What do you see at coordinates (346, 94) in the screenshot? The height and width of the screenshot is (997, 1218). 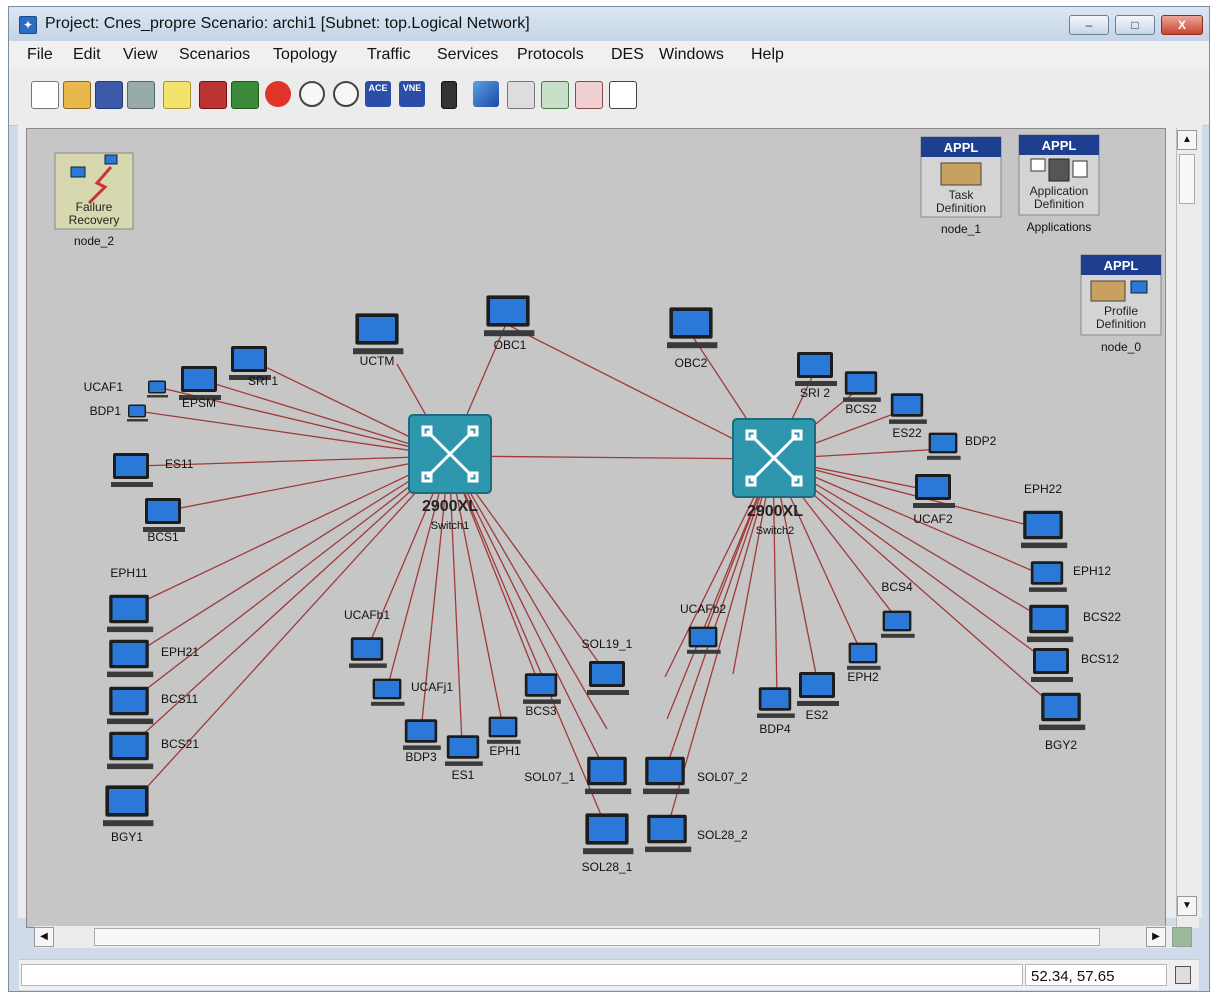 I see `zoom-out-icon` at bounding box center [346, 94].